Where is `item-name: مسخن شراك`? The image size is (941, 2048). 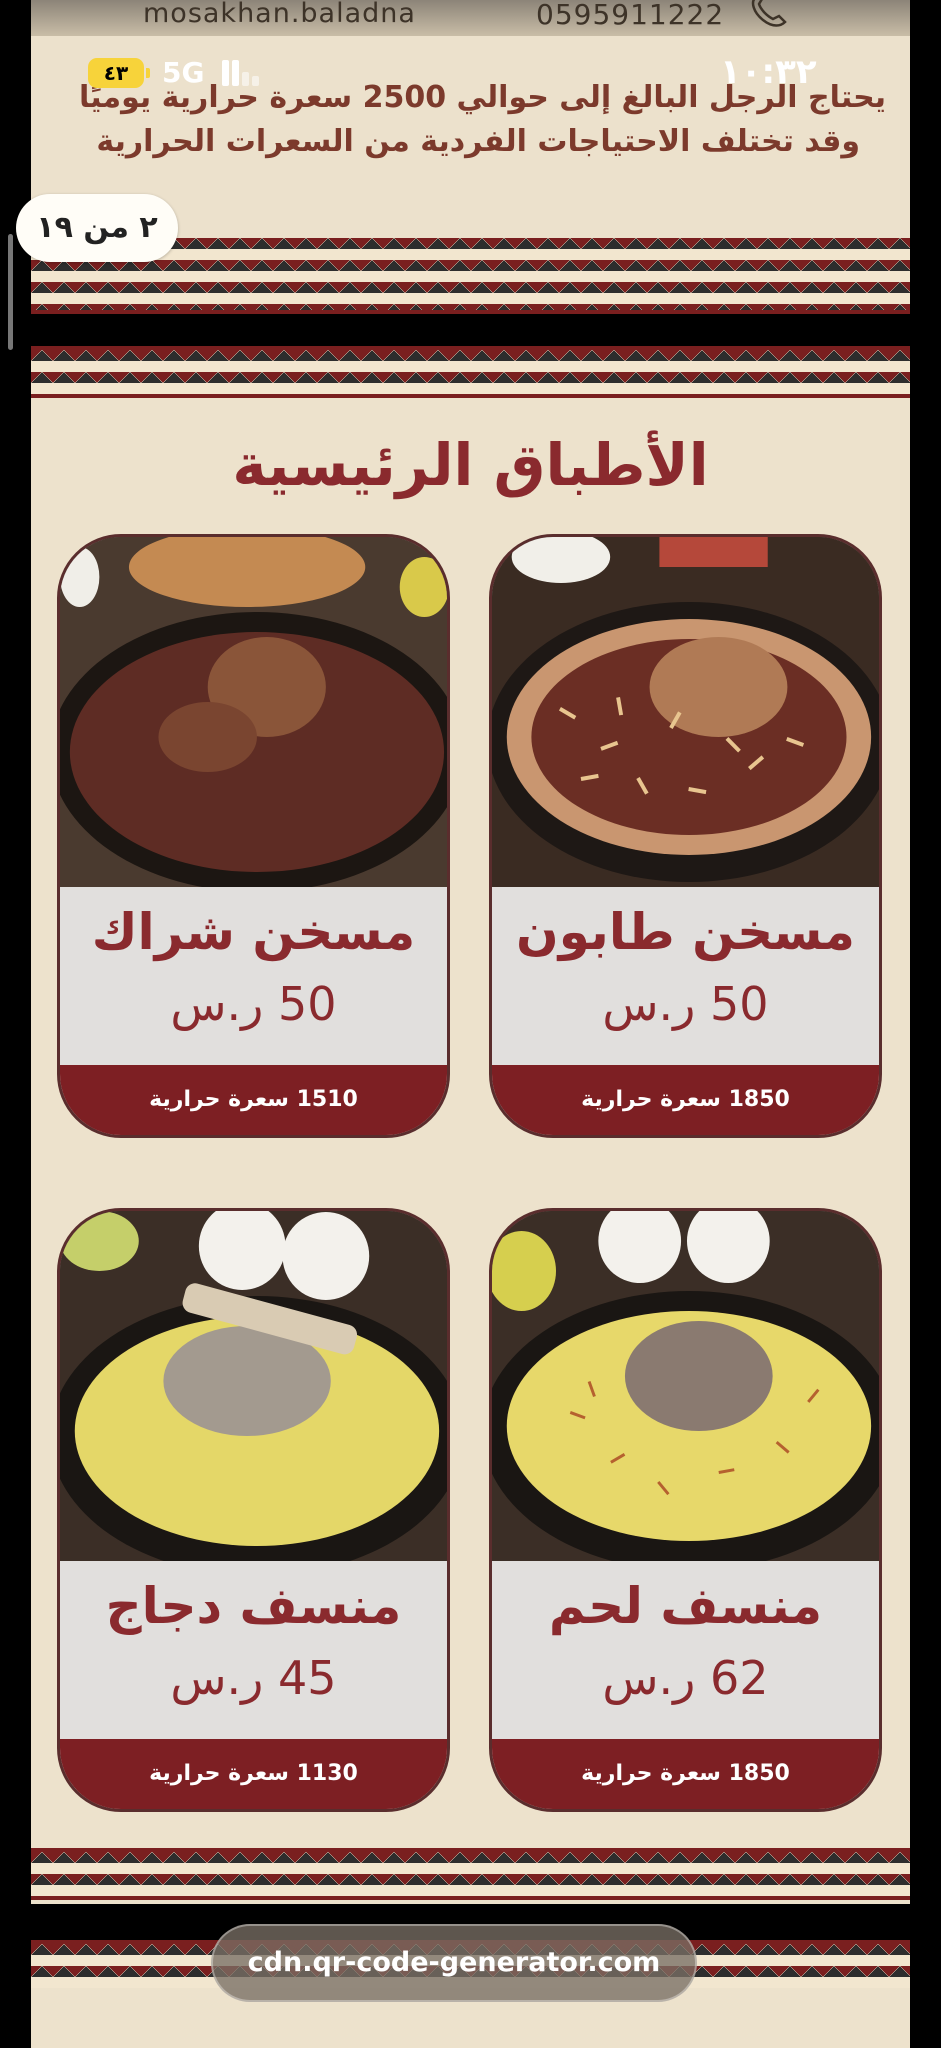 item-name: مسخن شراك is located at coordinates (253, 932).